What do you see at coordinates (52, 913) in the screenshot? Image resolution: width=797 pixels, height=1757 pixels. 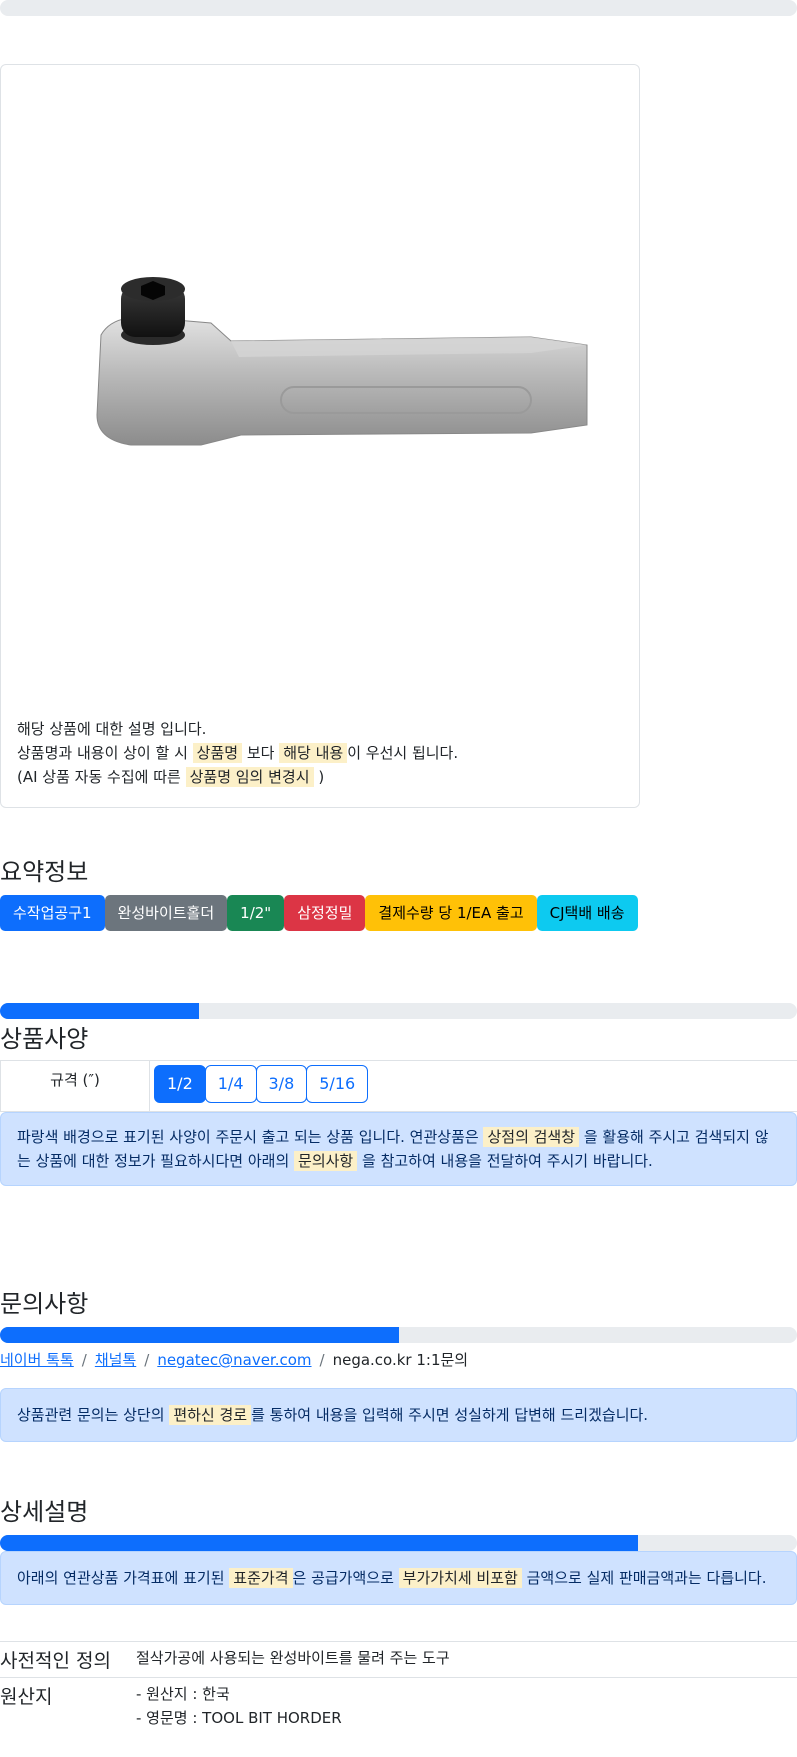 I see `badge-category: 수작업공구1` at bounding box center [52, 913].